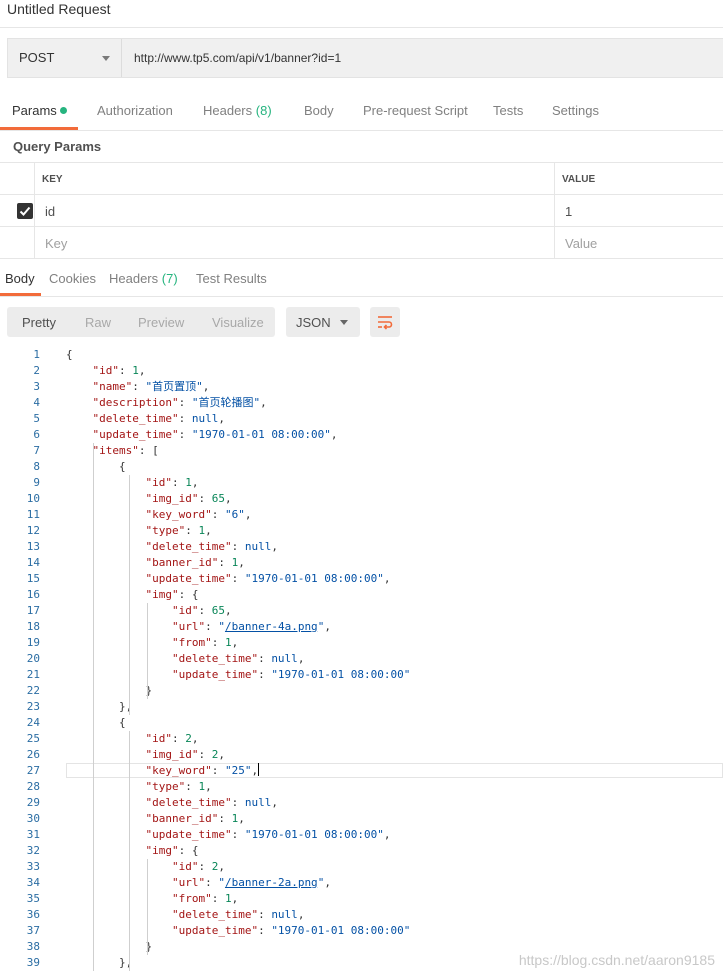 This screenshot has height=976, width=723. I want to click on params-header-row: KEY VALUE, so click(361, 179).